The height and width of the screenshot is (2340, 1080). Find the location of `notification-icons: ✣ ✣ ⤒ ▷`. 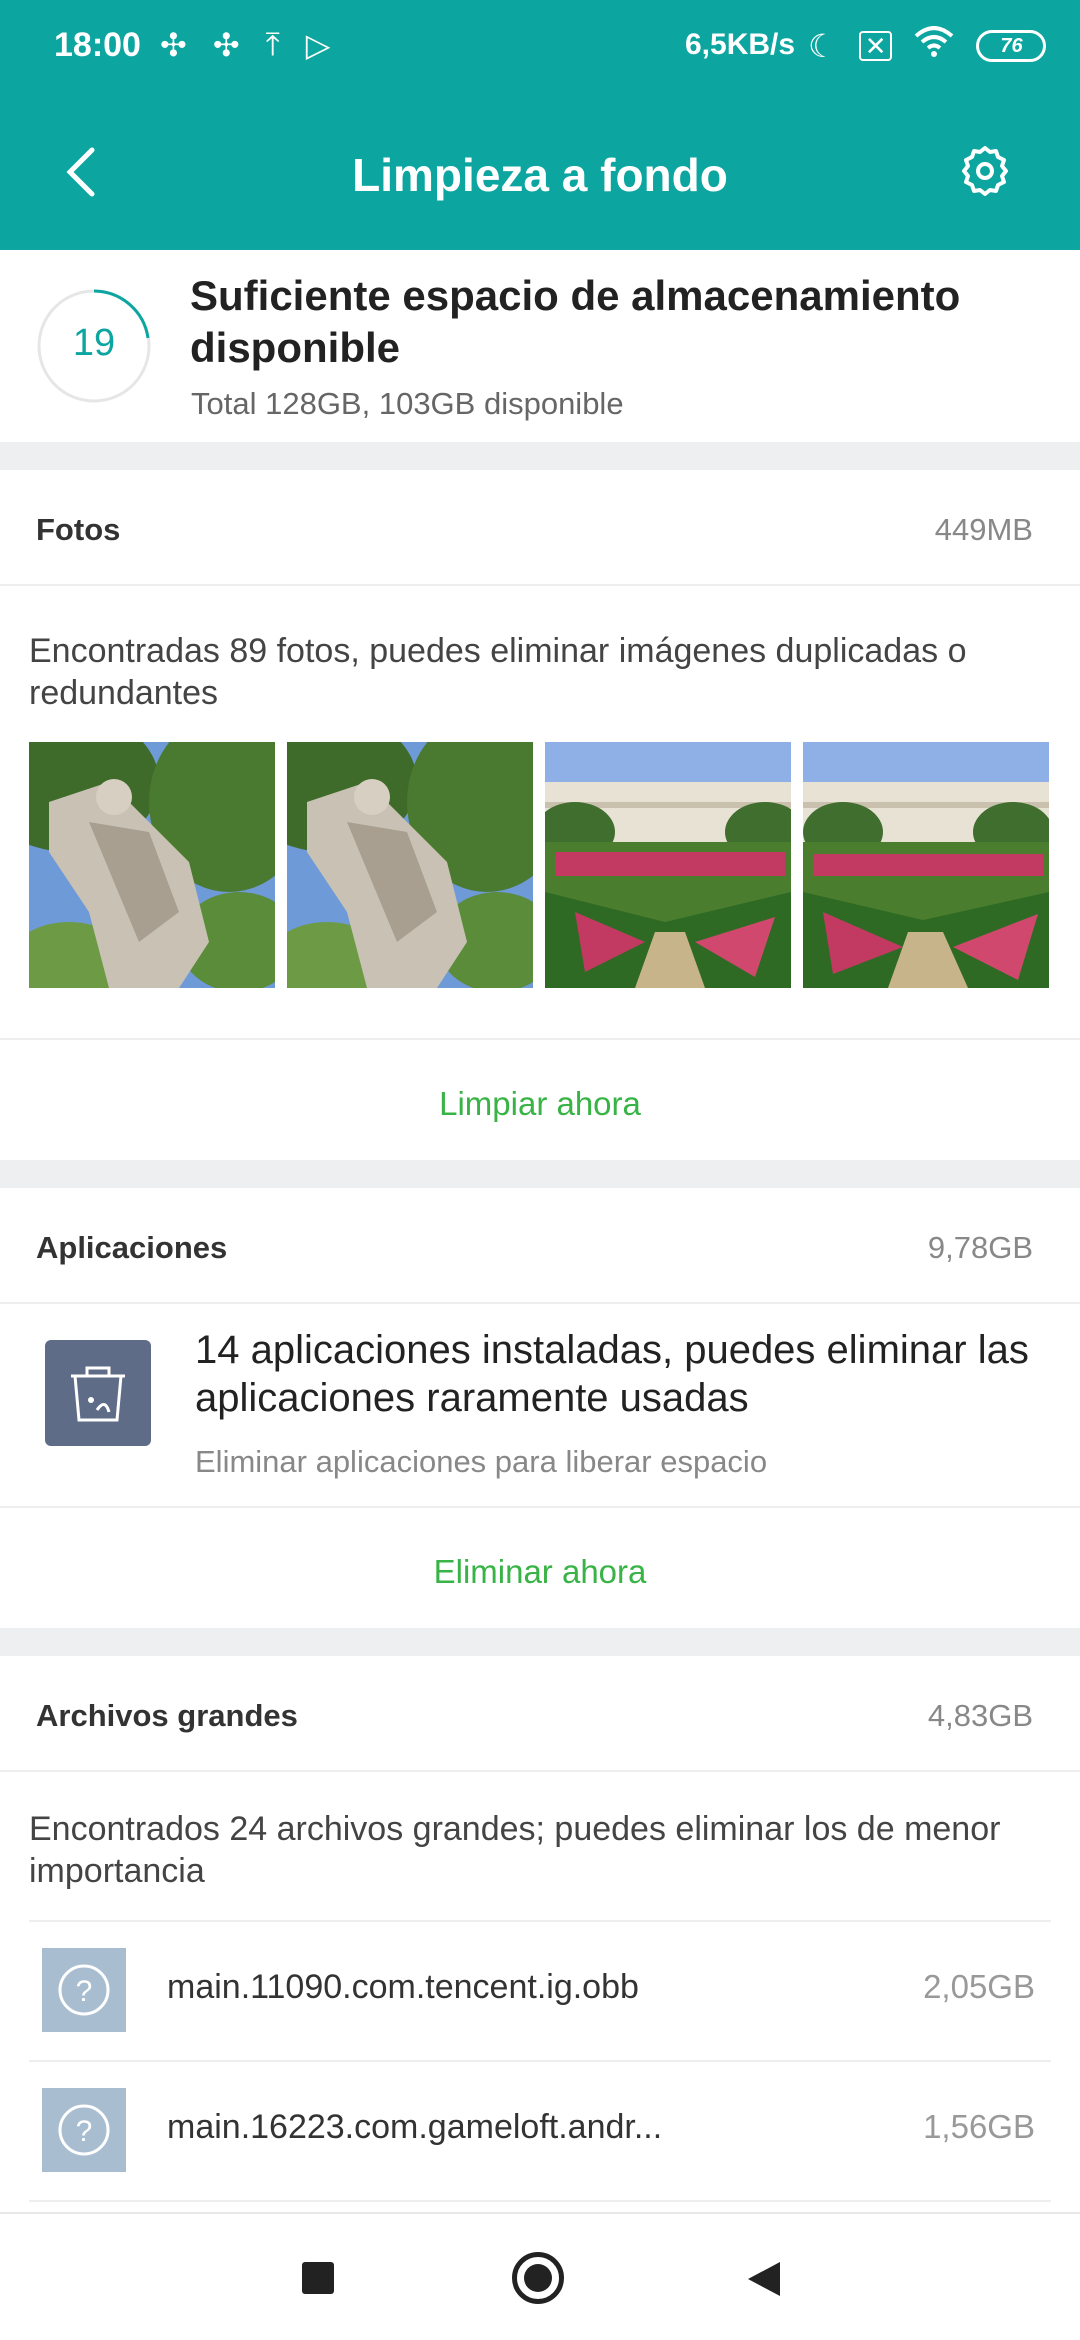

notification-icons: ✣ ✣ ⤒ ▷ is located at coordinates (245, 45).